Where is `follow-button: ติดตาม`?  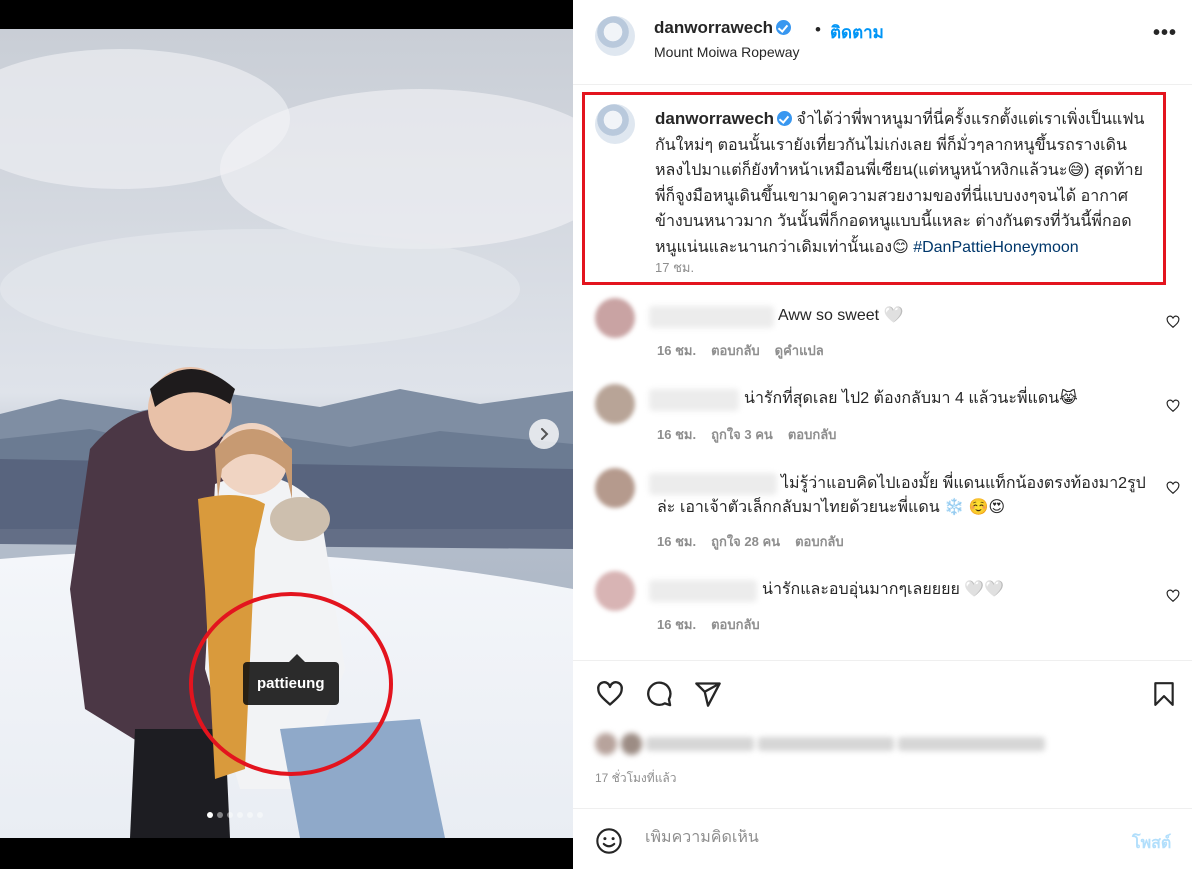 follow-button: ติดตาม is located at coordinates (857, 32).